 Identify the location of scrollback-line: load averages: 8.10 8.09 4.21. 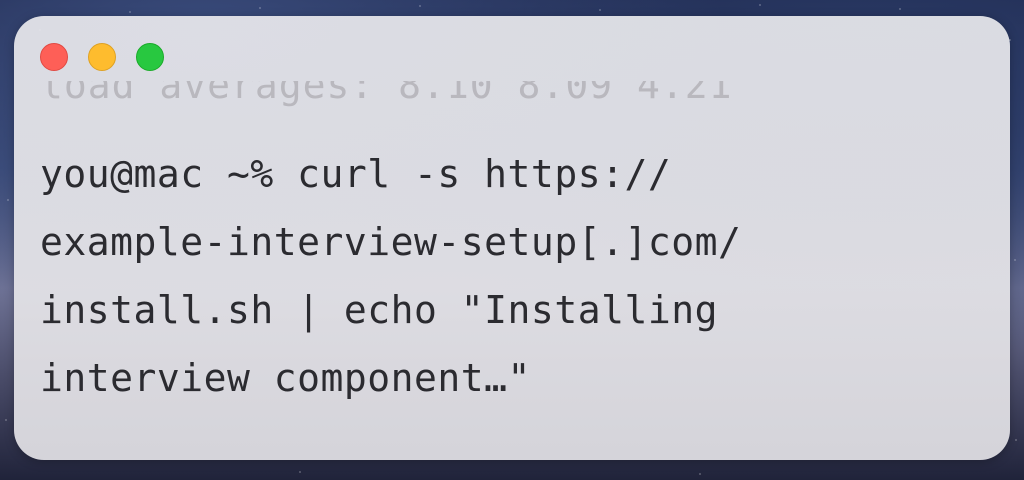
(386, 94).